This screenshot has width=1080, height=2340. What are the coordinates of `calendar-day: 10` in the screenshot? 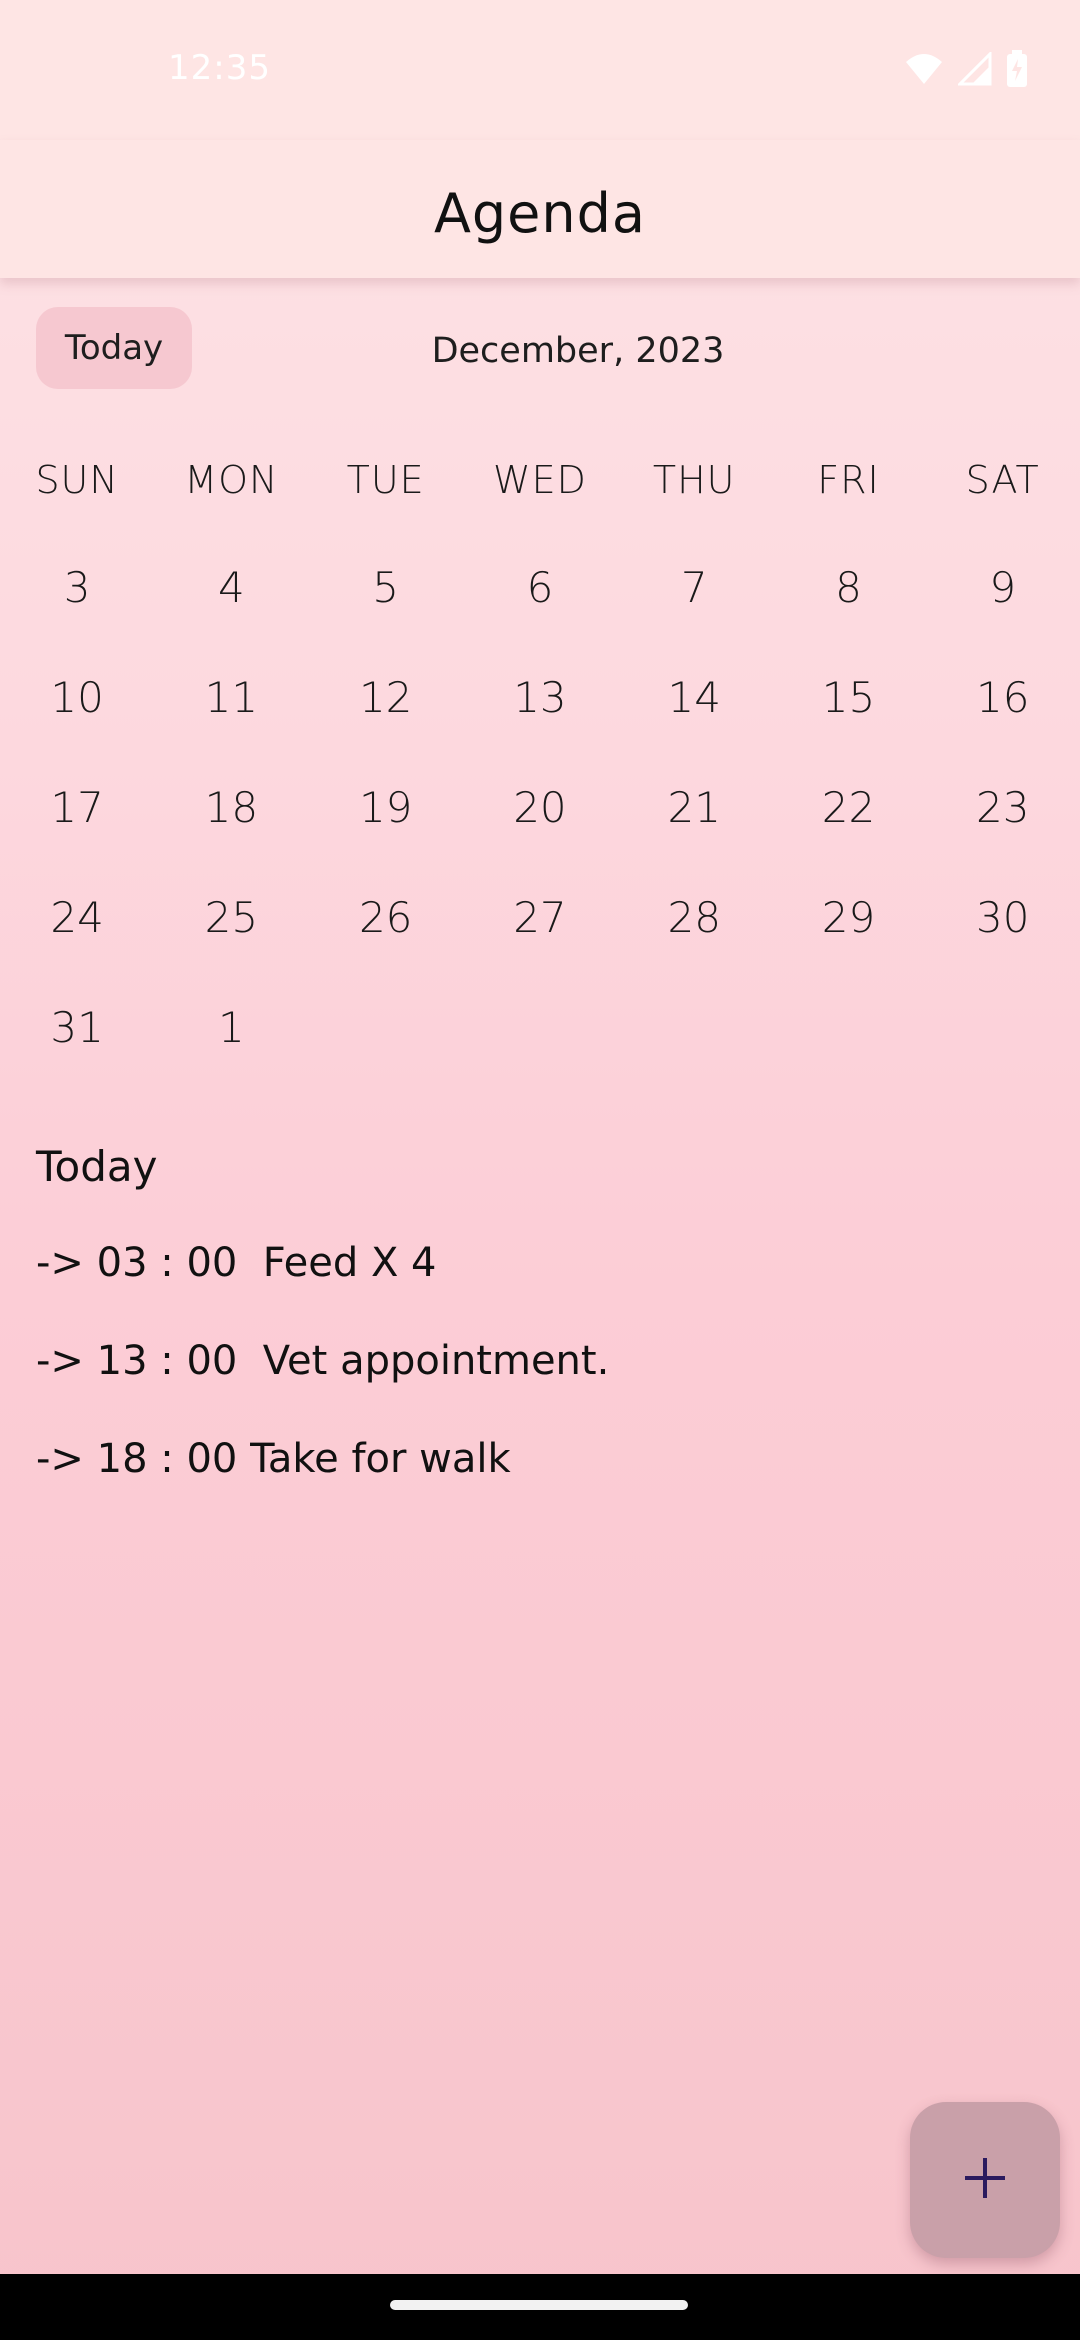 It's located at (77, 697).